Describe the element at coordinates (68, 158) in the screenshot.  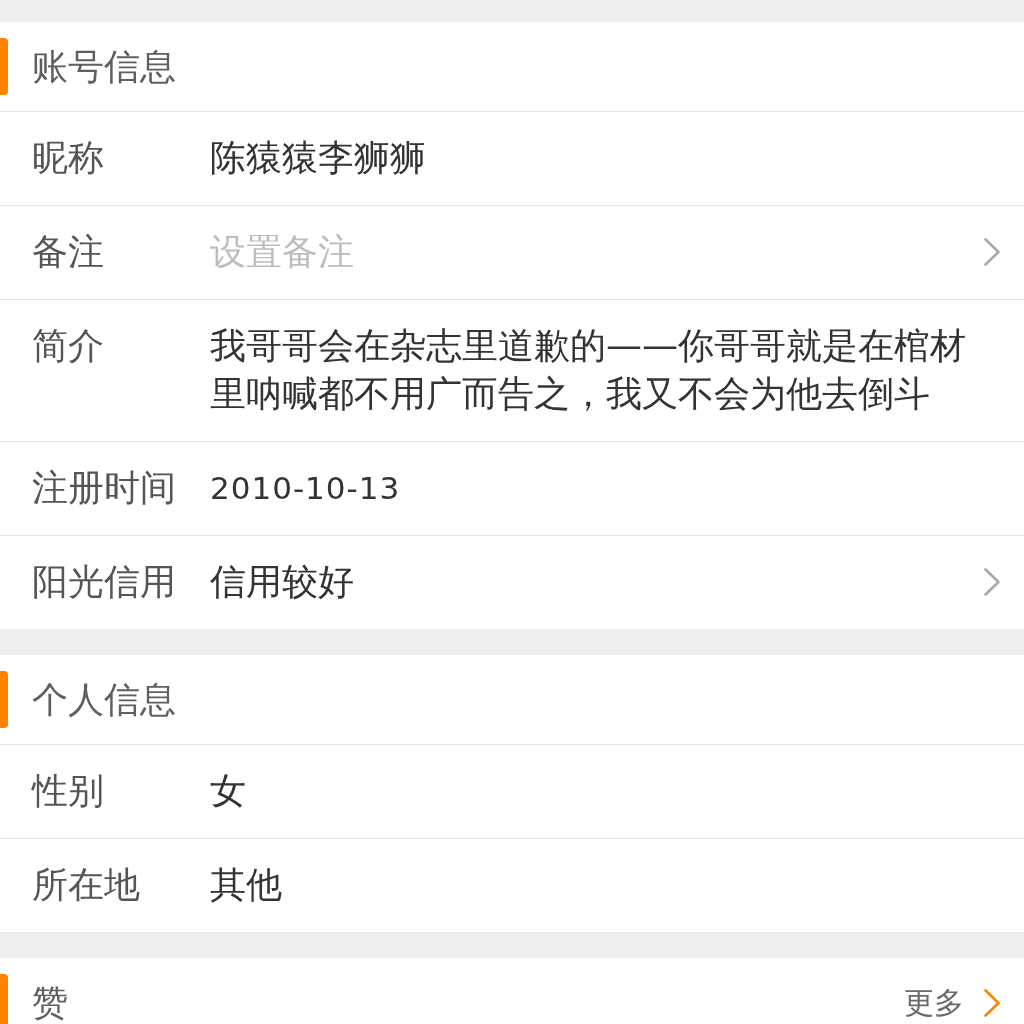
I see `row-label: 昵称` at that location.